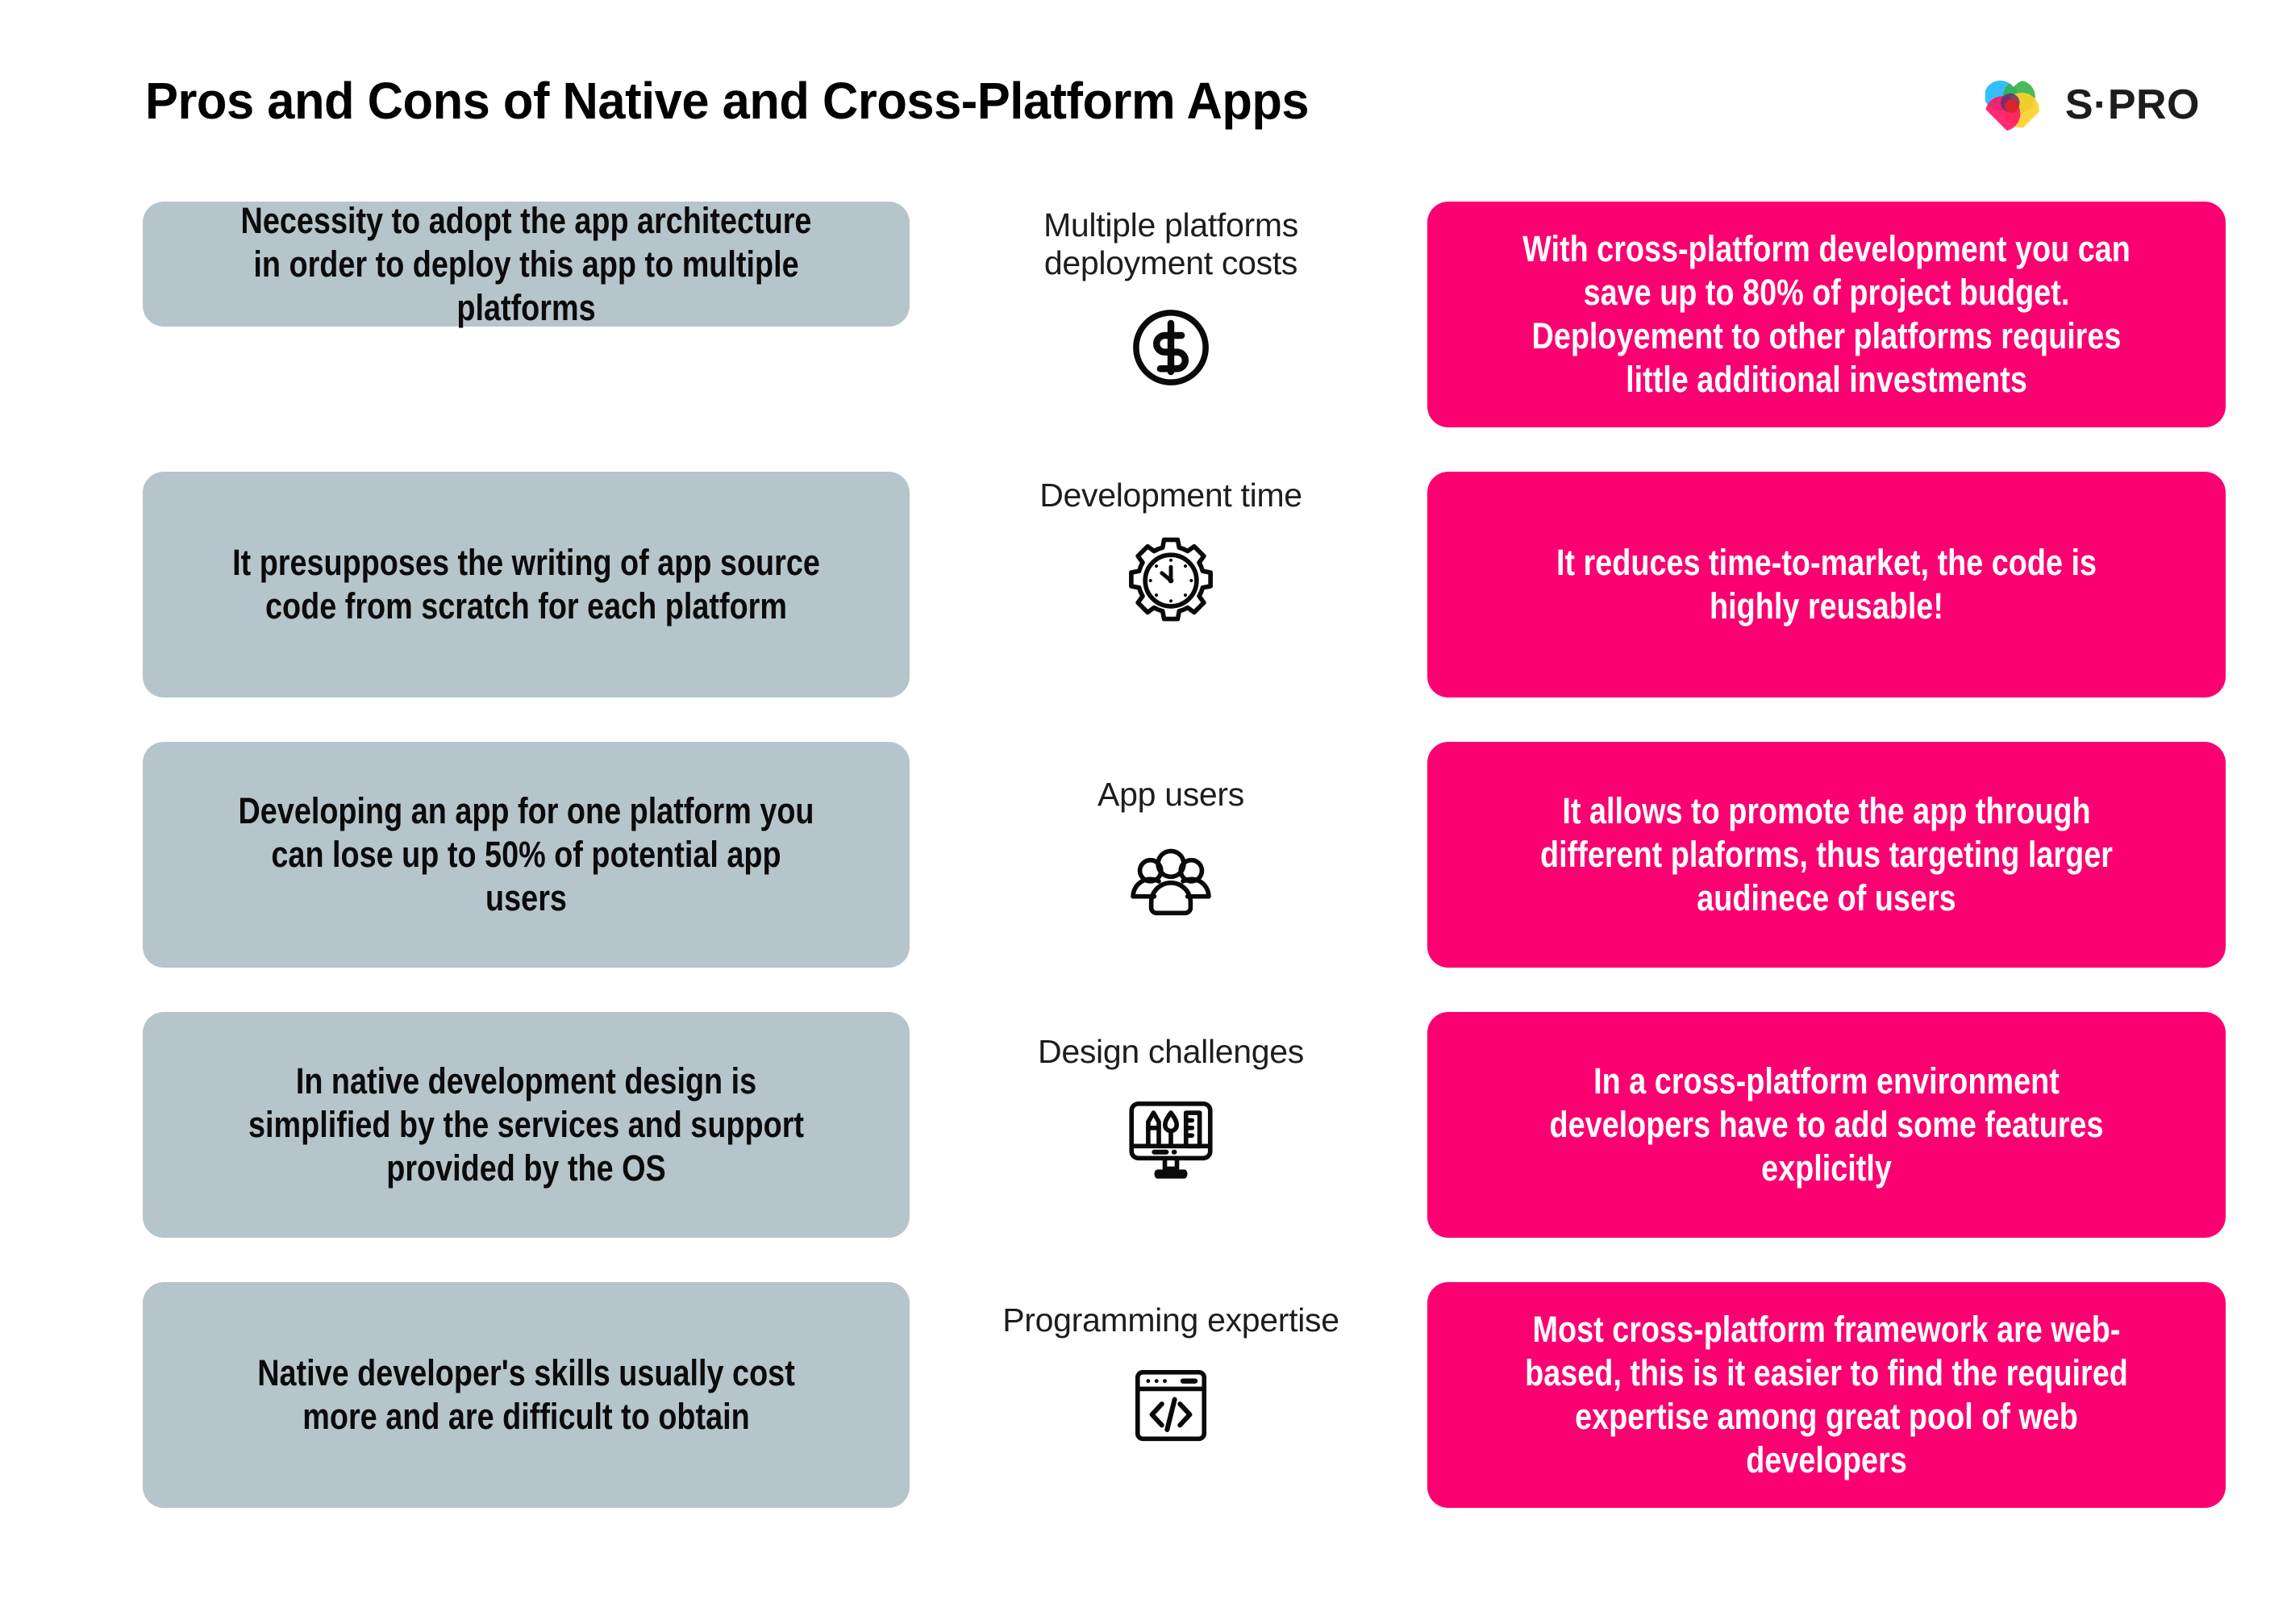  I want to click on criteria-column: Design challenges, so click(1171, 1098).